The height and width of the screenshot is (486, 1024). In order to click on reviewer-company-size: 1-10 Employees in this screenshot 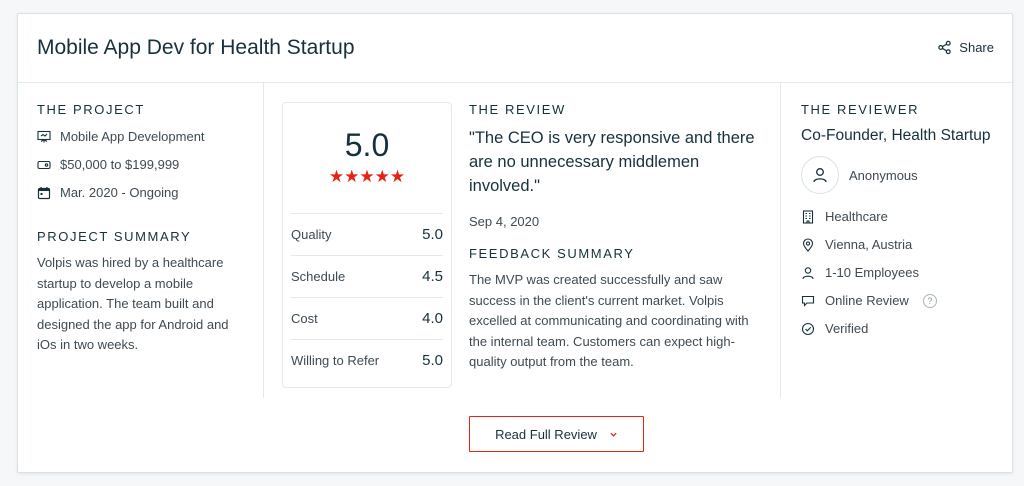, I will do `click(901, 272)`.